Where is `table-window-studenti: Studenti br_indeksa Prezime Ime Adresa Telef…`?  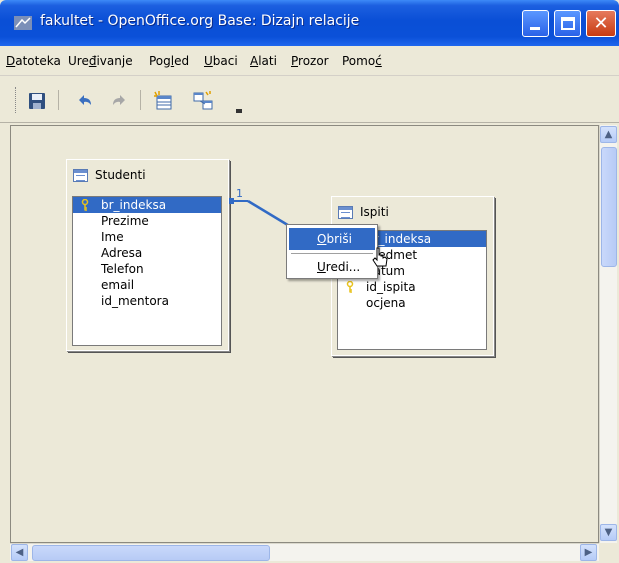
table-window-studenti: Studenti br_indeksa Prezime Ime Adresa Telef… is located at coordinates (147, 255).